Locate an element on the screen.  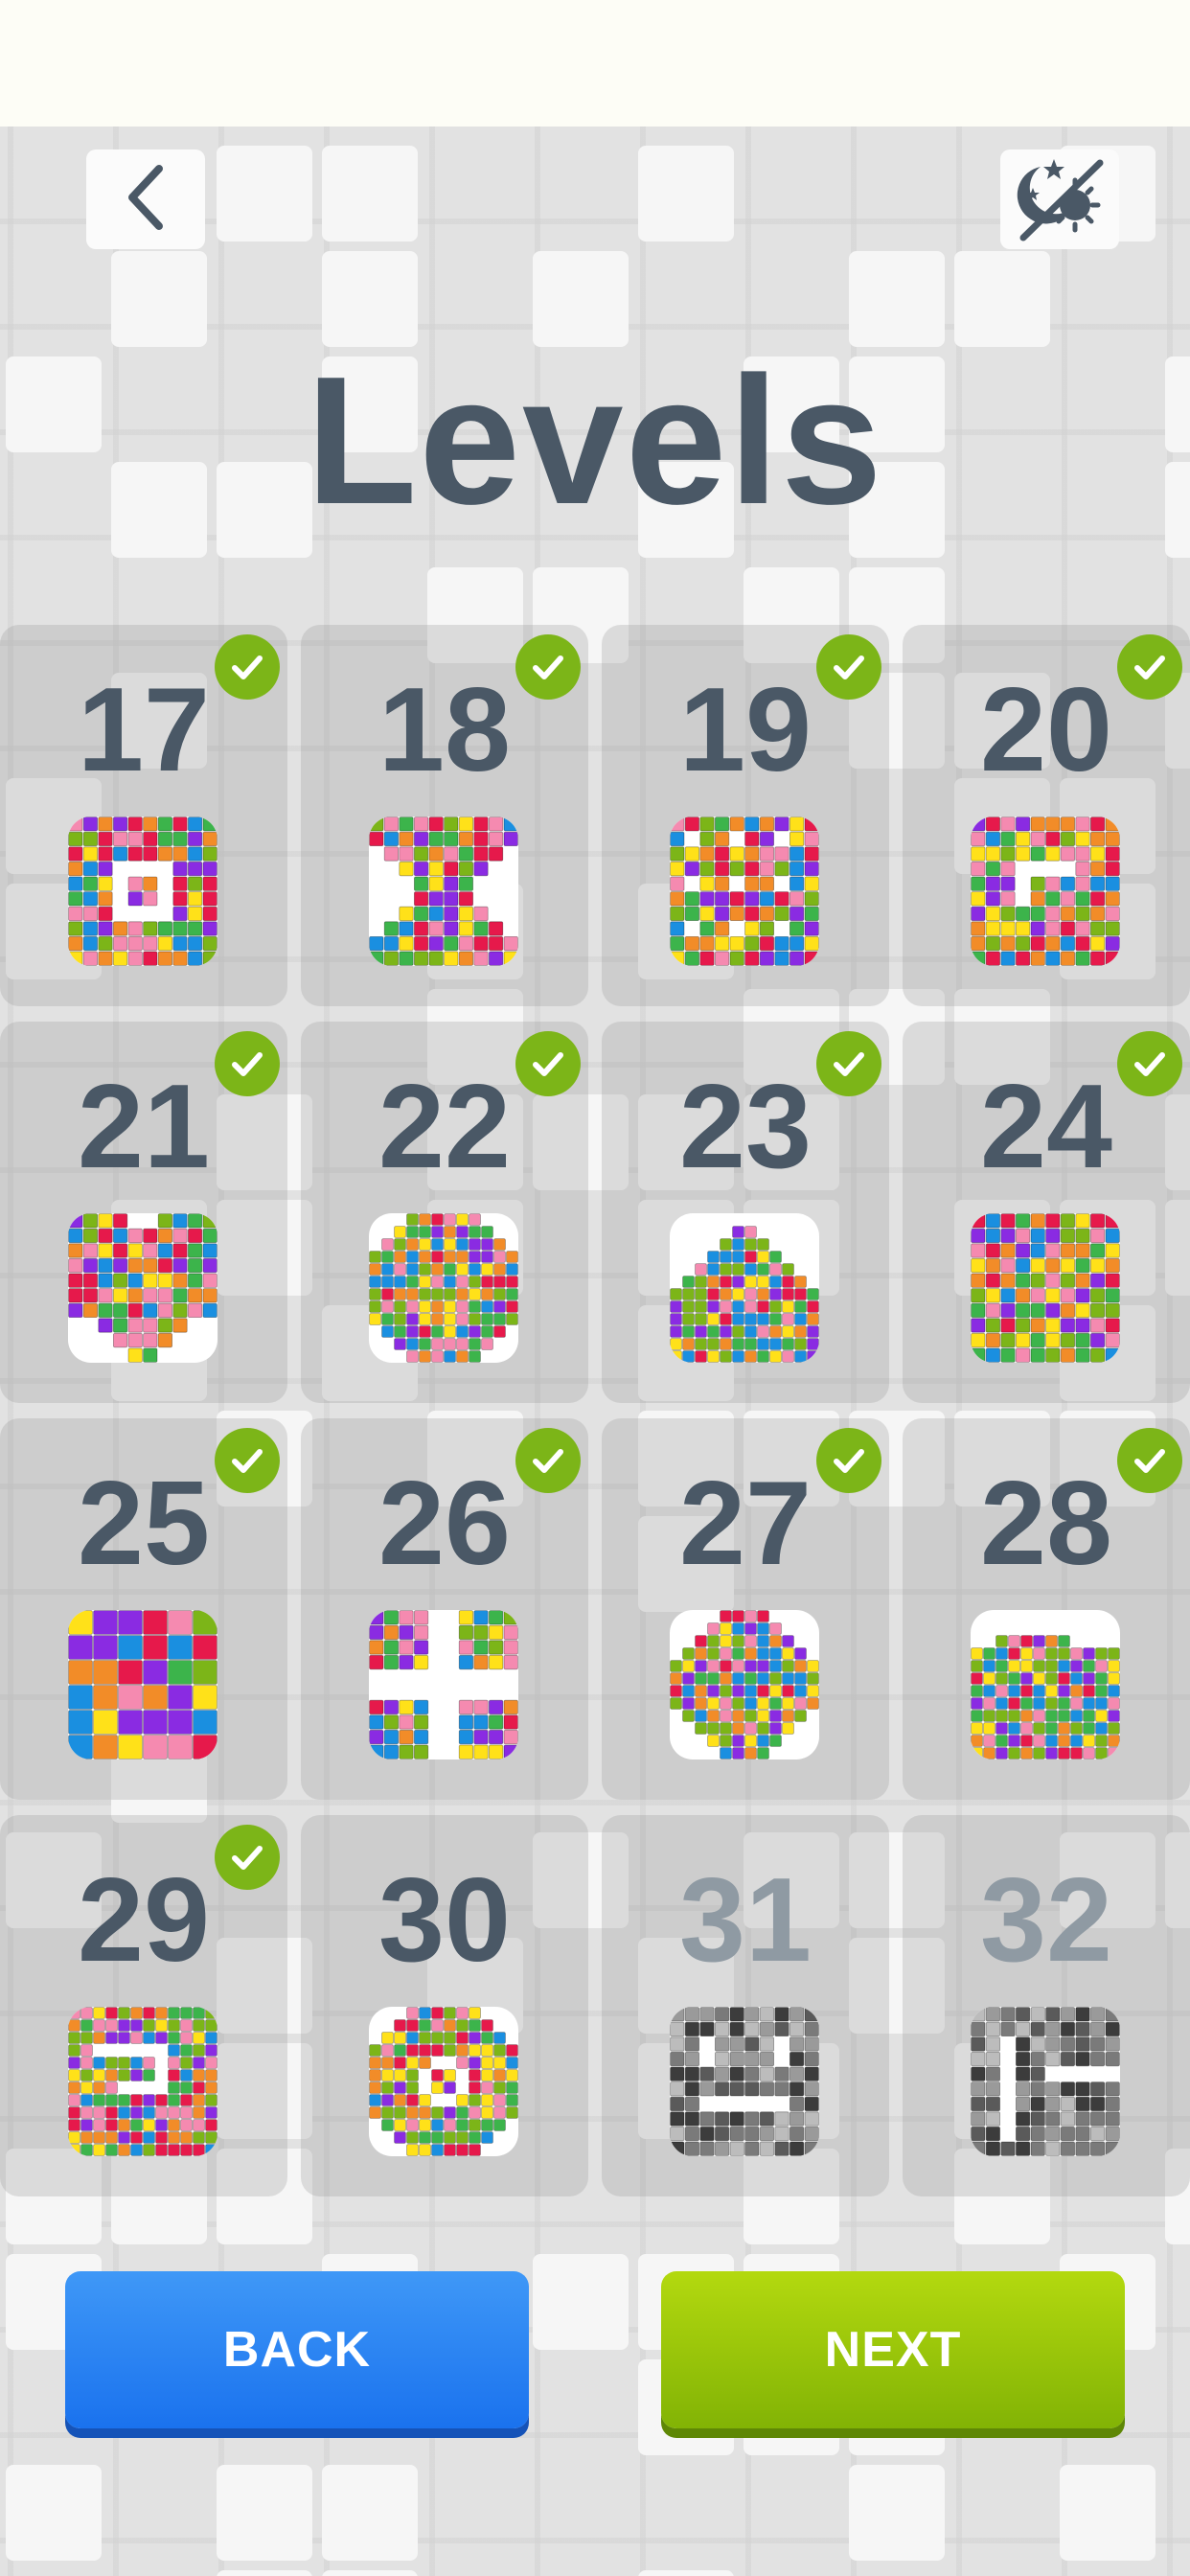
level-card-27: 27 is located at coordinates (746, 1609).